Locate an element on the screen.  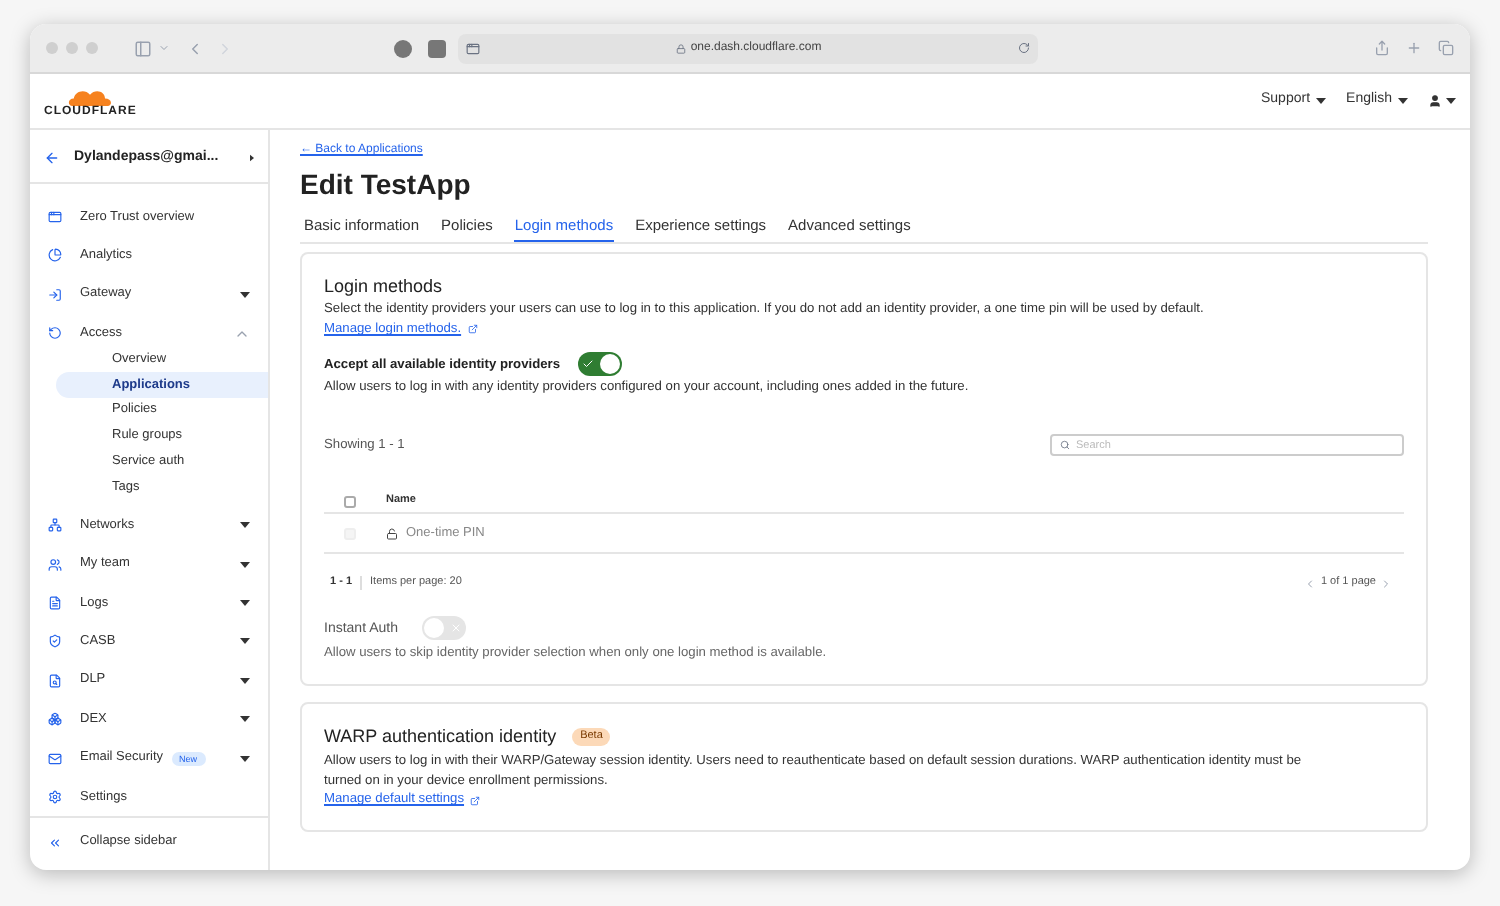
back-icon is located at coordinates (195, 48).